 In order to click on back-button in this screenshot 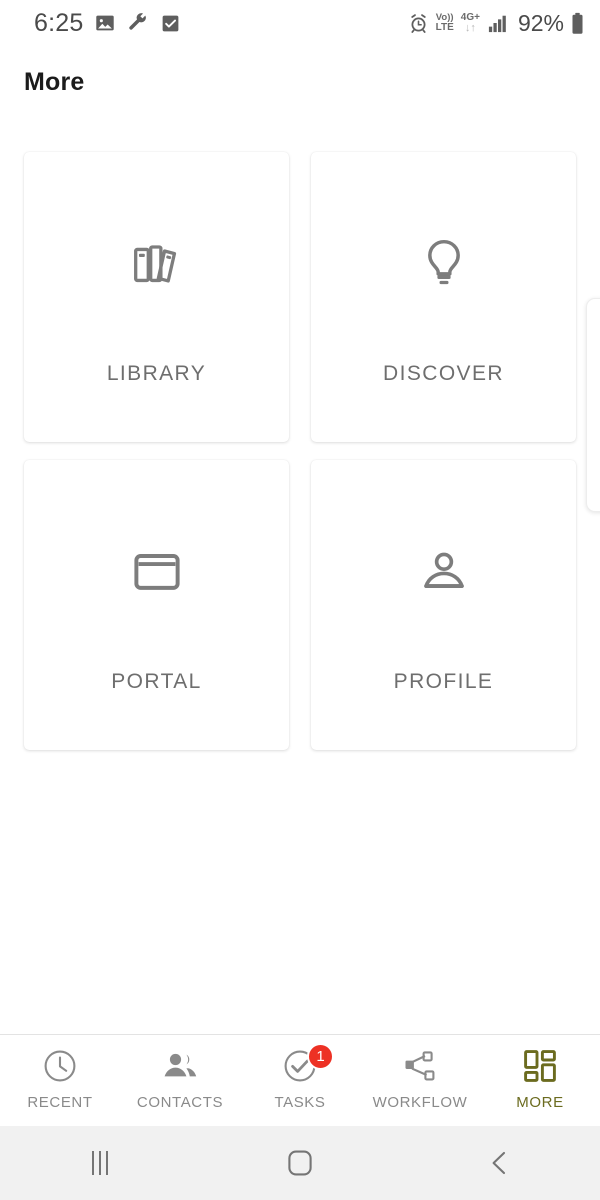, I will do `click(500, 1163)`.